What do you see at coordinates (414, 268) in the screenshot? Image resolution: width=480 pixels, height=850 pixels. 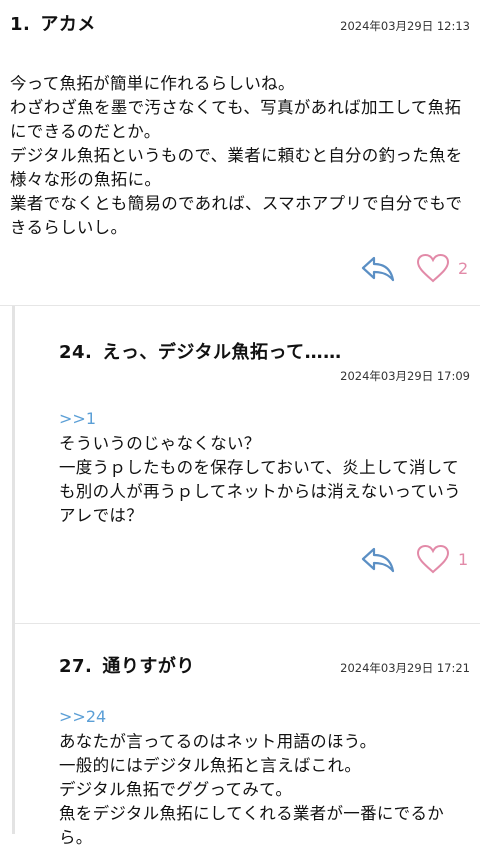 I see `comment-actions: 2` at bounding box center [414, 268].